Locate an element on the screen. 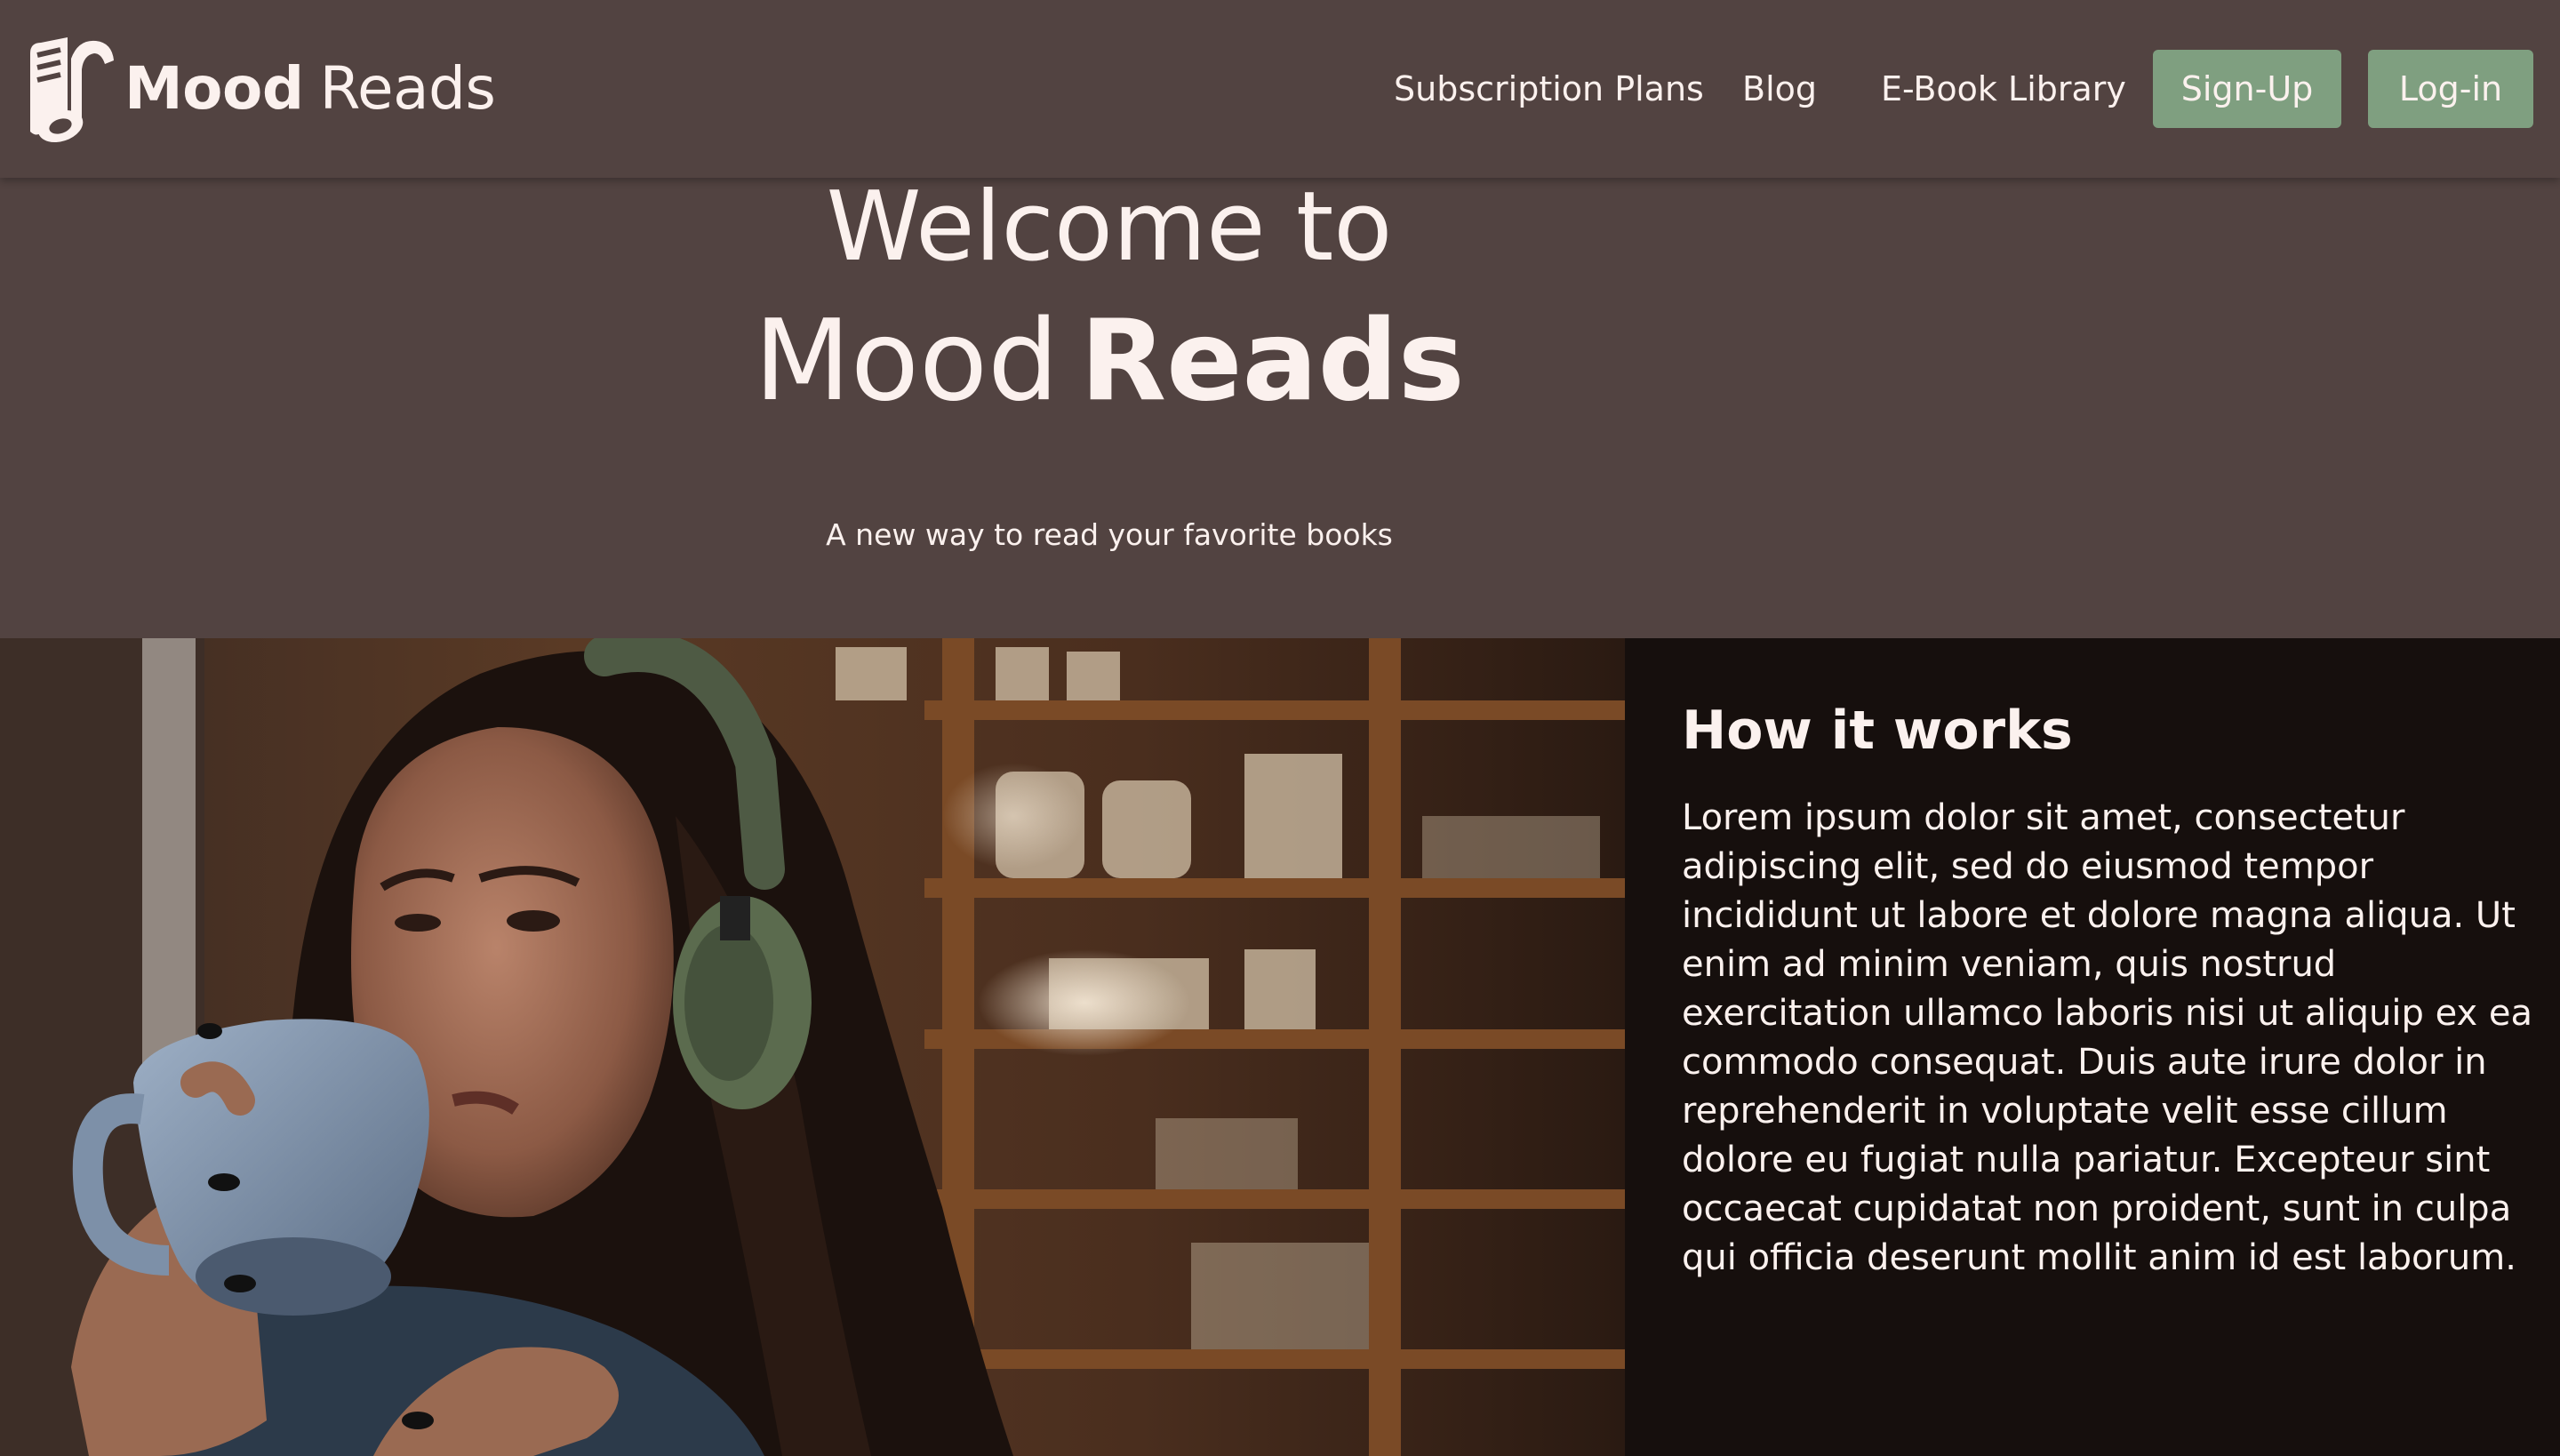 The width and height of the screenshot is (2560, 1456). hero-title-regular: Mood is located at coordinates (907, 360).